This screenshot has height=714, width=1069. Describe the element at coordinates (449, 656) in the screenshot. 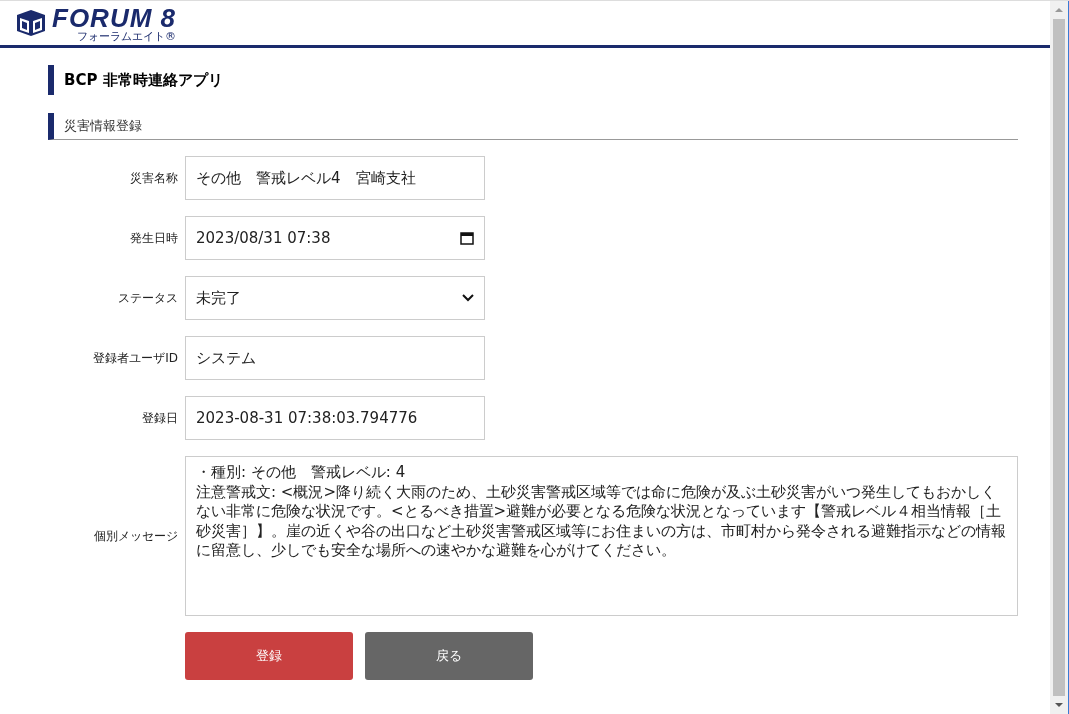

I see `back-button: 戻る` at that location.